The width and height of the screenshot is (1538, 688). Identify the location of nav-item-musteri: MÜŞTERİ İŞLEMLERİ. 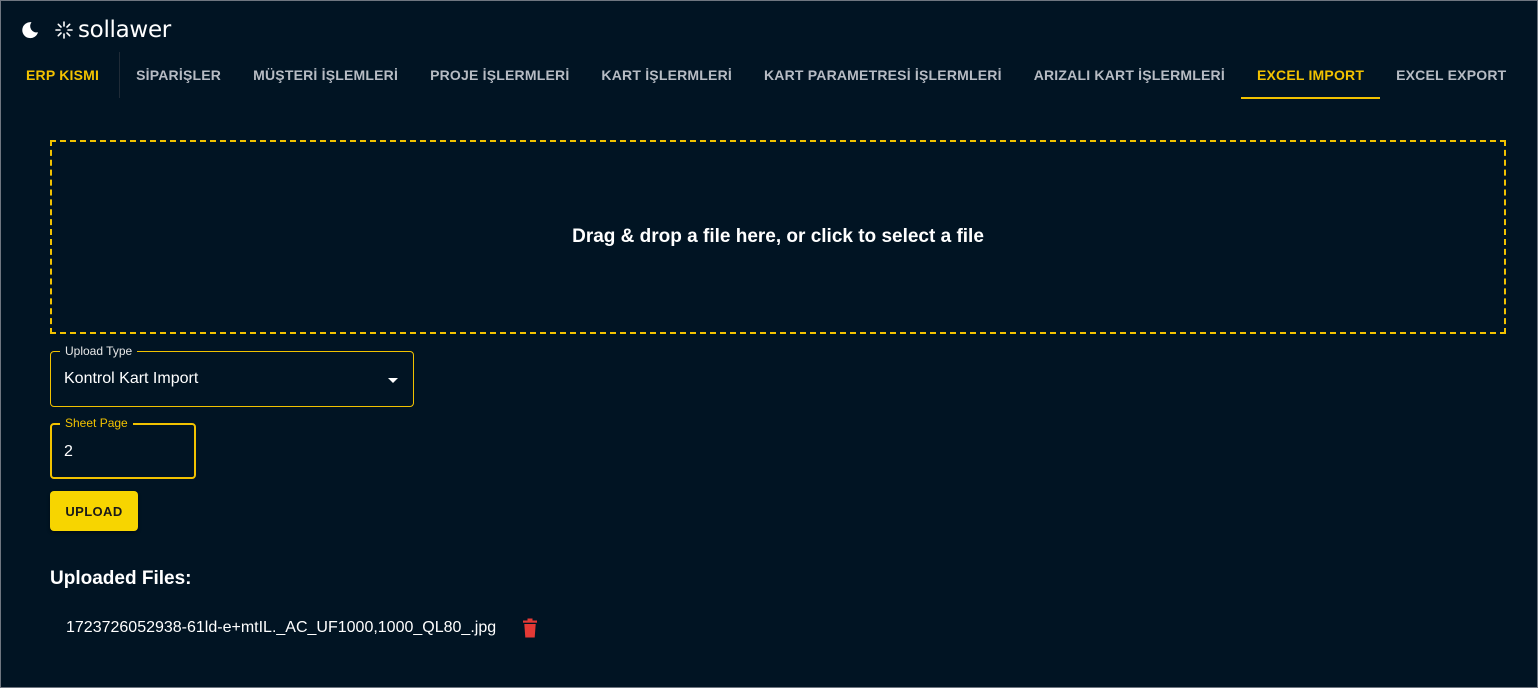
(325, 75).